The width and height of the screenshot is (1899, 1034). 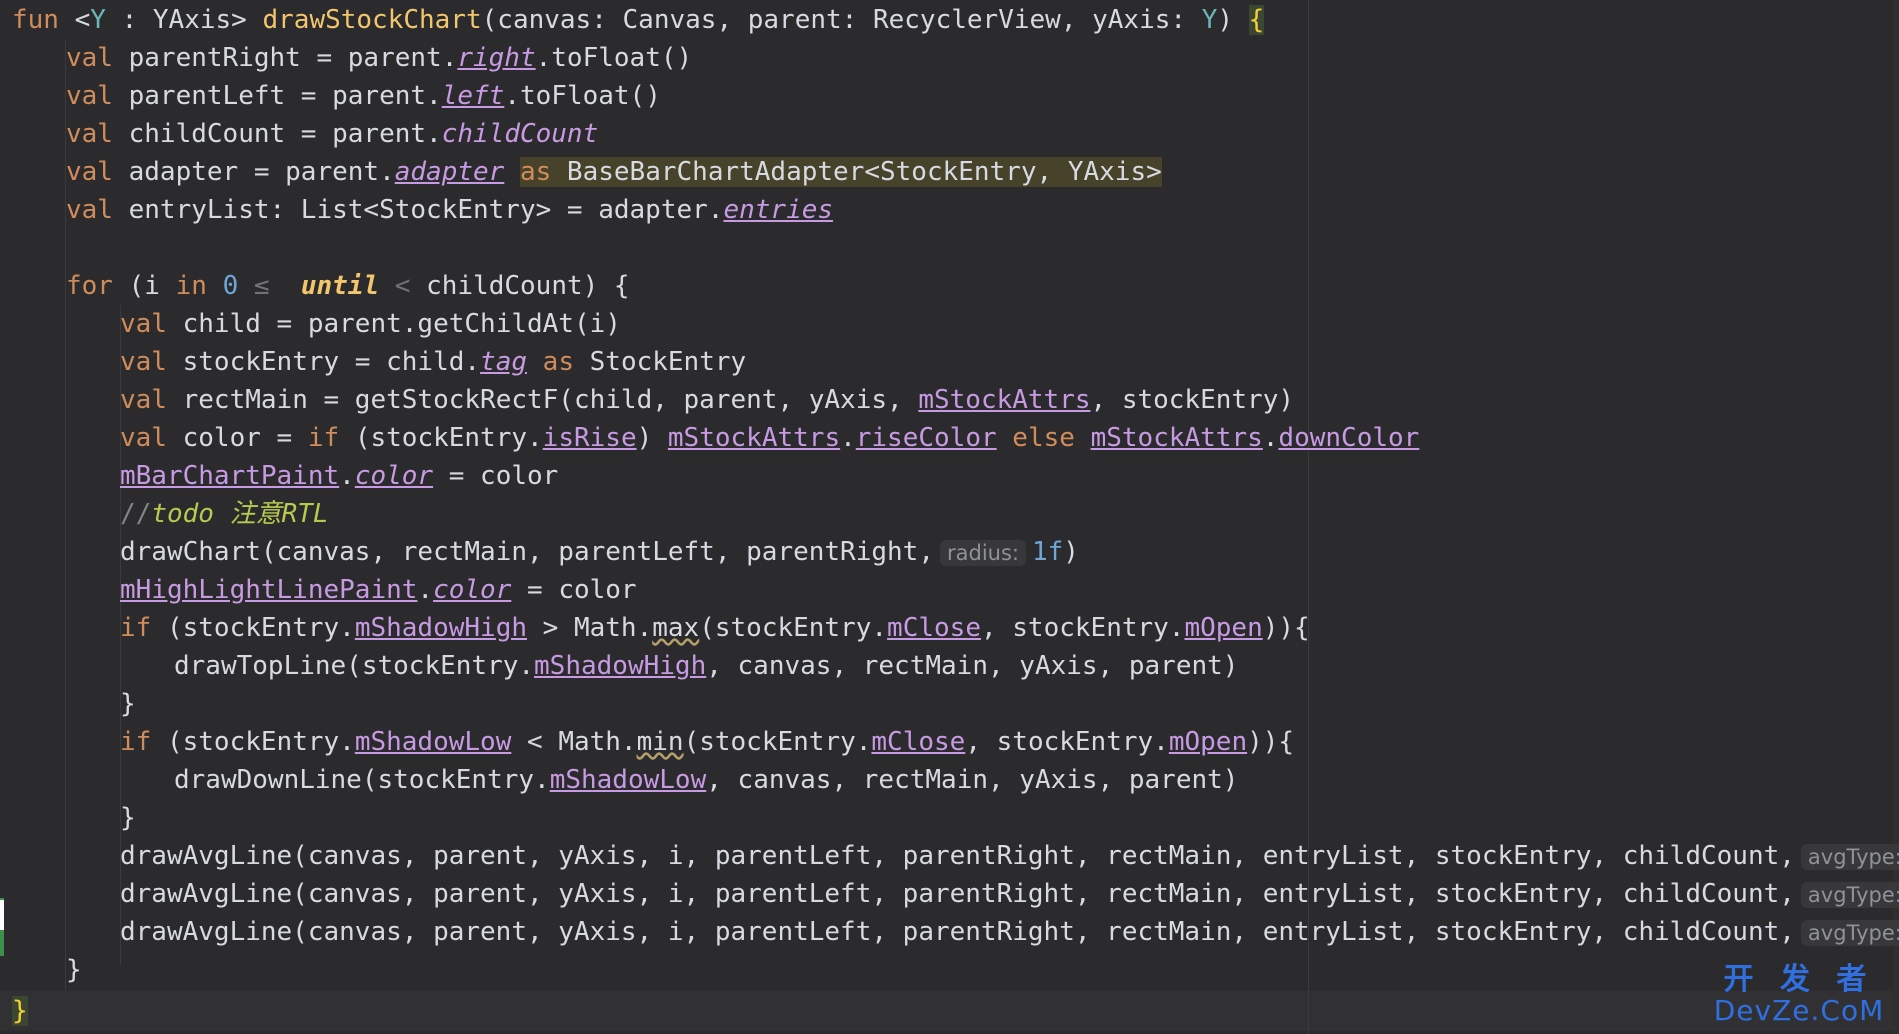 What do you see at coordinates (590, 628) in the screenshot?
I see `code-text: > Math.` at bounding box center [590, 628].